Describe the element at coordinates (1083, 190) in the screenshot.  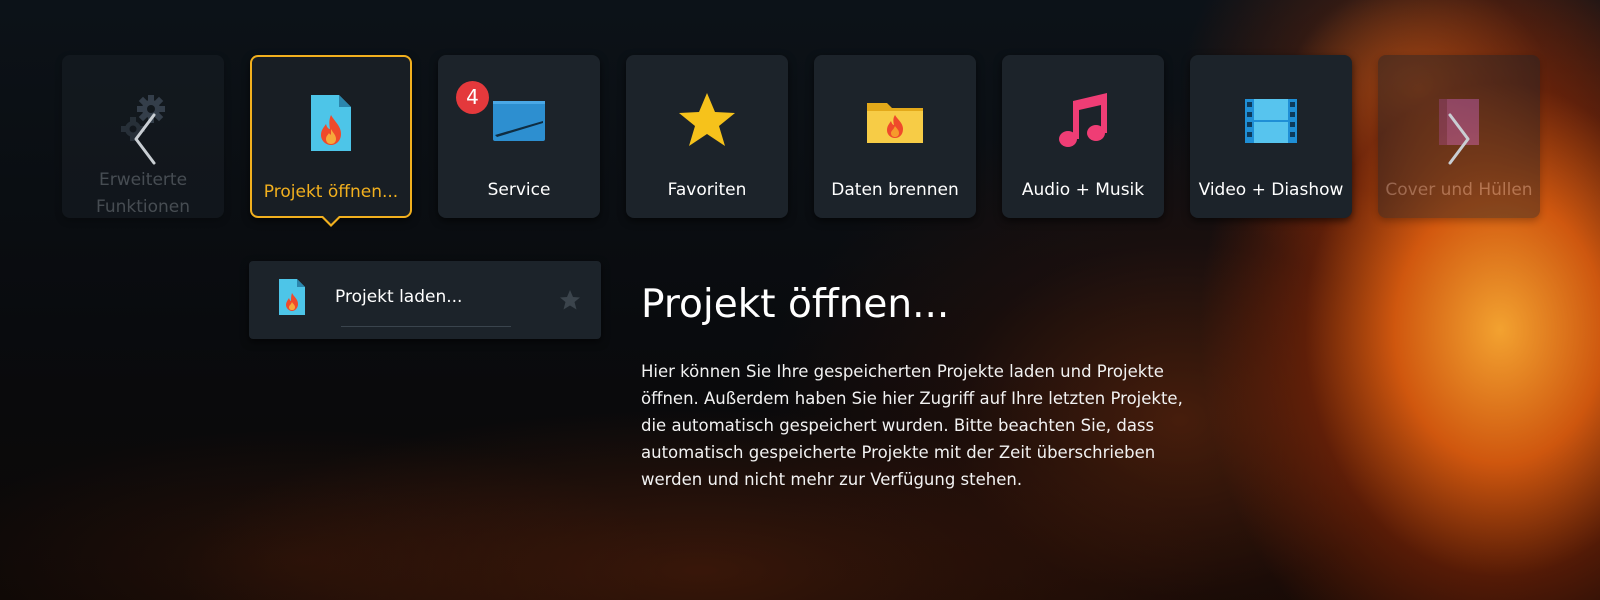
I see `tile-label: Audio + Musik` at that location.